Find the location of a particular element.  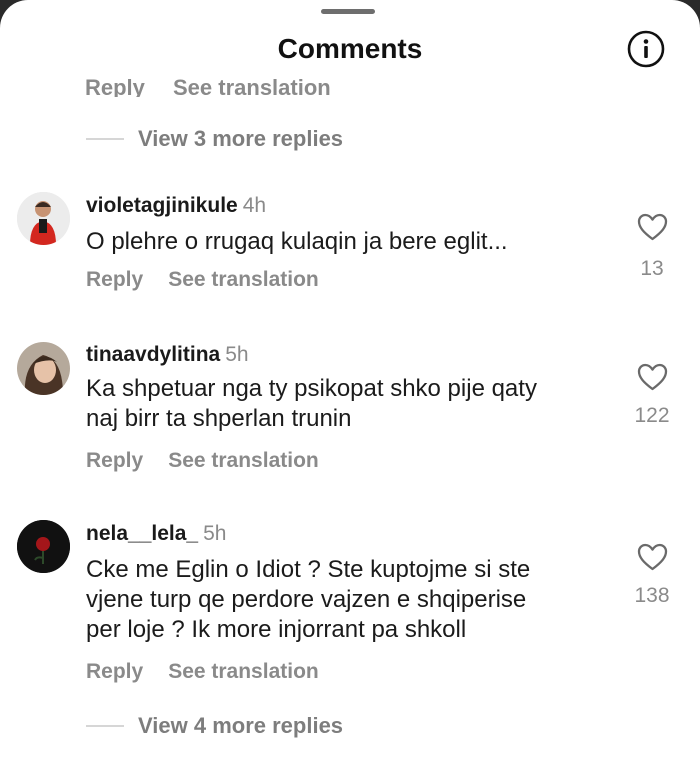

comment-line: per loje ? Ik more injorrant pa shkoll is located at coordinates (276, 629).